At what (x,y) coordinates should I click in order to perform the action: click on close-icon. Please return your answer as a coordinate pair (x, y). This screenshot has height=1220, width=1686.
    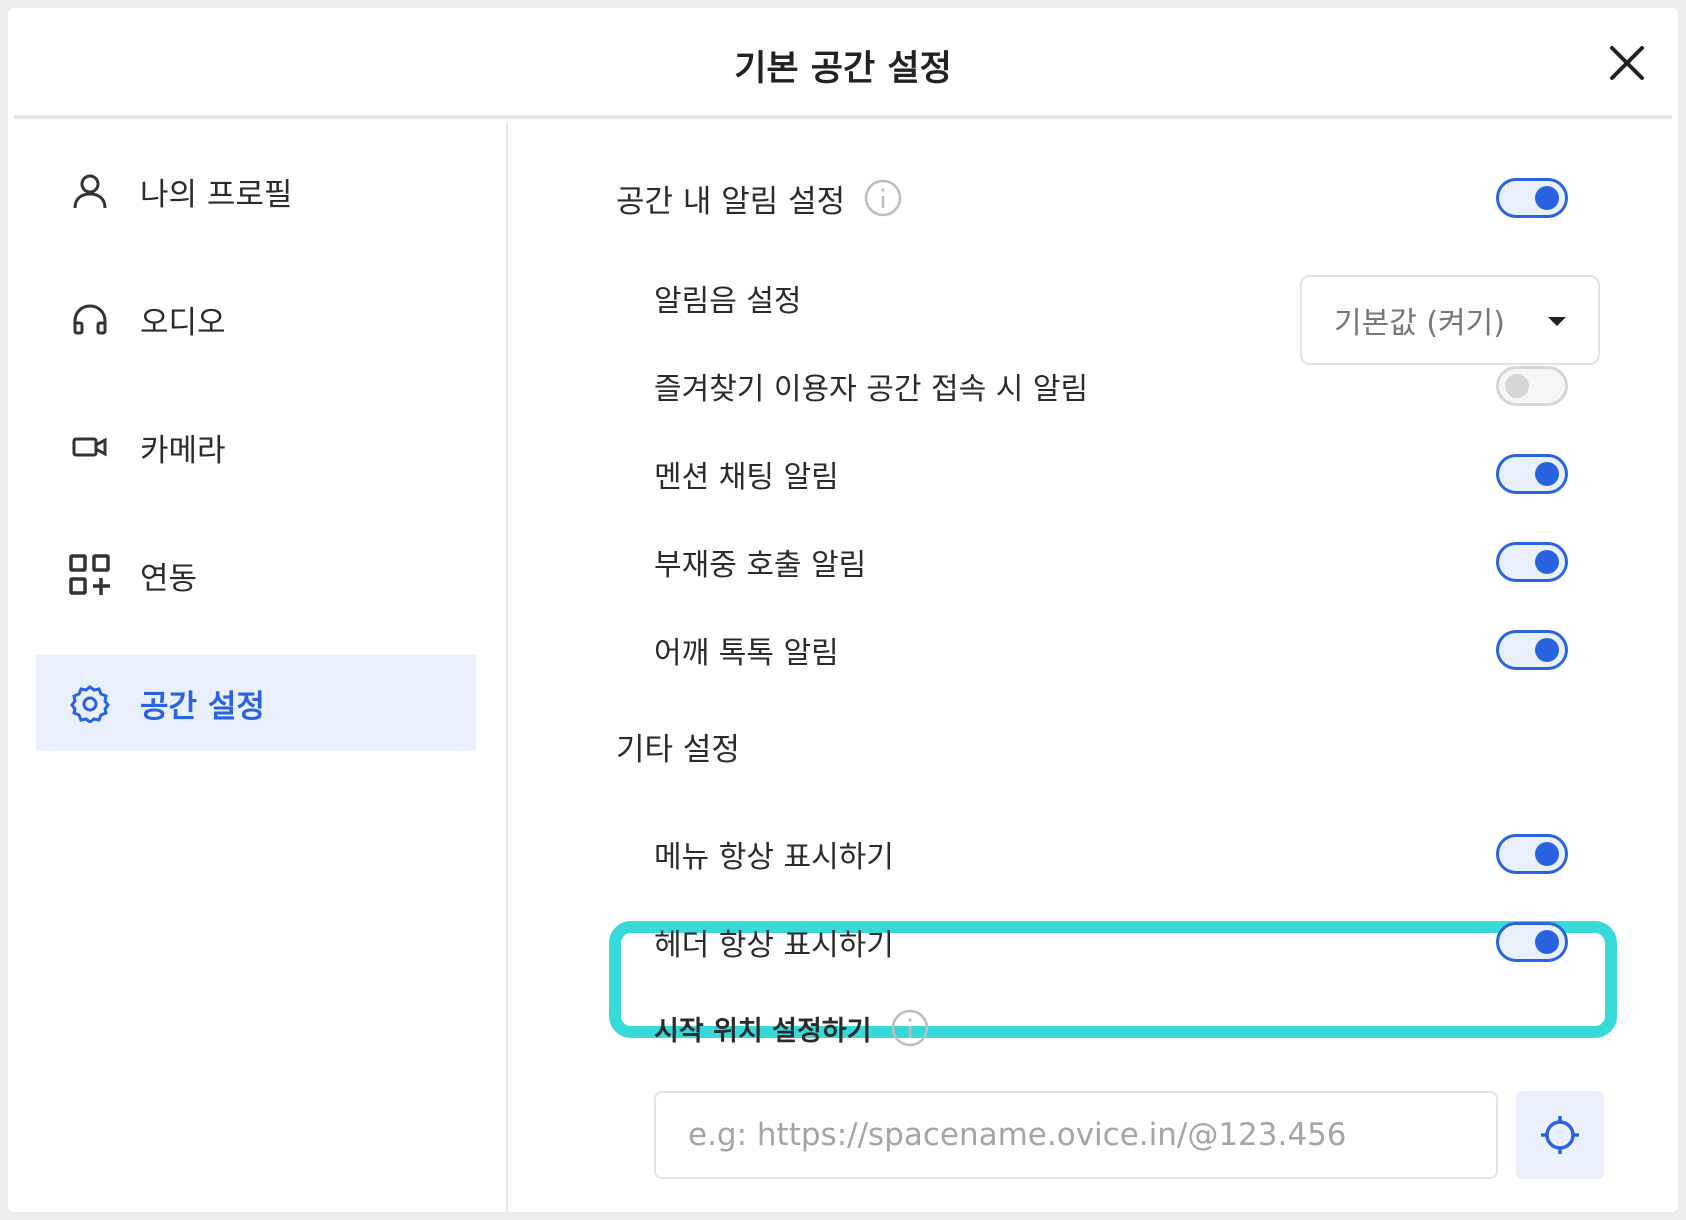
    Looking at the image, I should click on (1627, 63).